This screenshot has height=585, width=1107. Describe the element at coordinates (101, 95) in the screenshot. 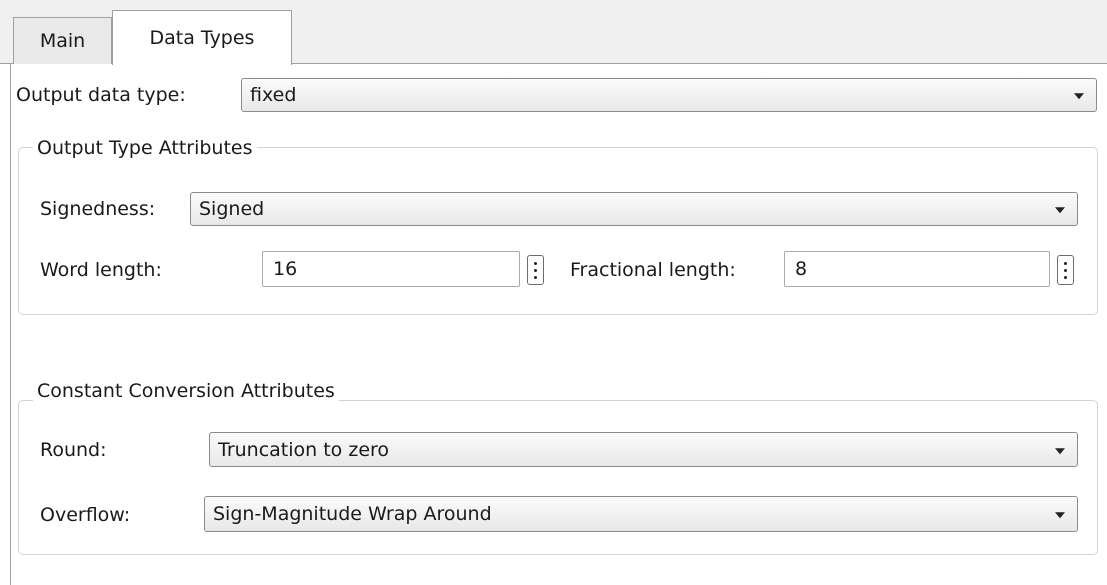

I see `output-data-type-label: Output data type:` at that location.